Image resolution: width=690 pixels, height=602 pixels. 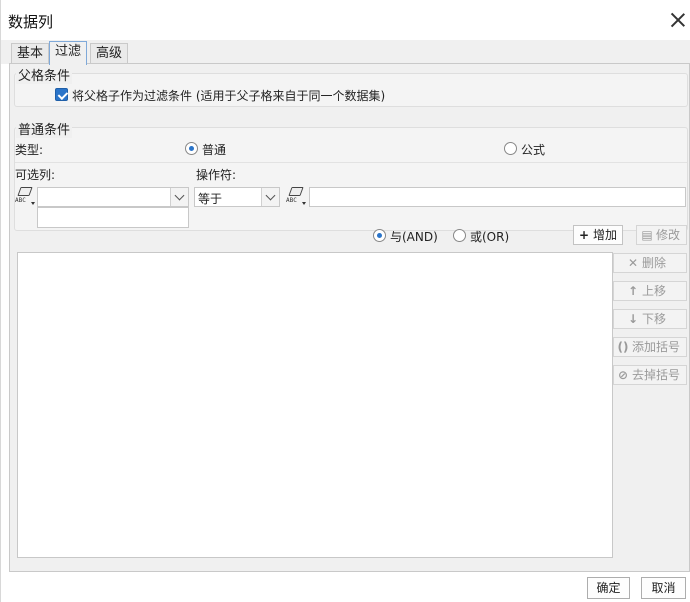 I want to click on remove-brackets-icon: ⊘, so click(x=623, y=375).